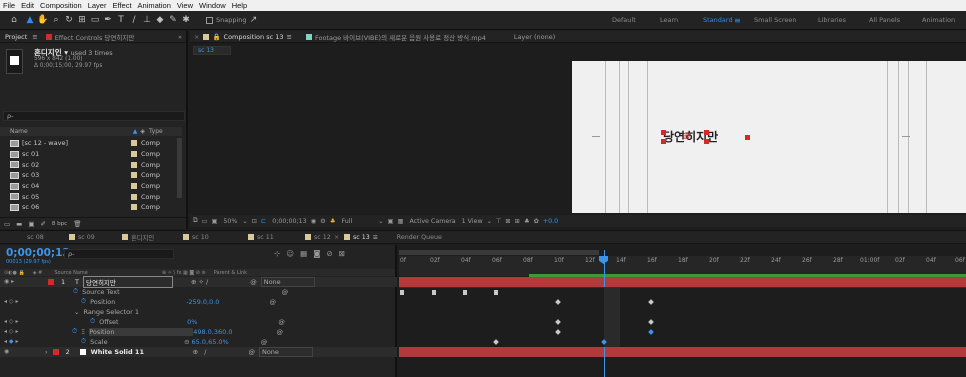 Image resolution: width=966 pixels, height=377 pixels. I want to click on draft-icon: ⊠, so click(507, 221).